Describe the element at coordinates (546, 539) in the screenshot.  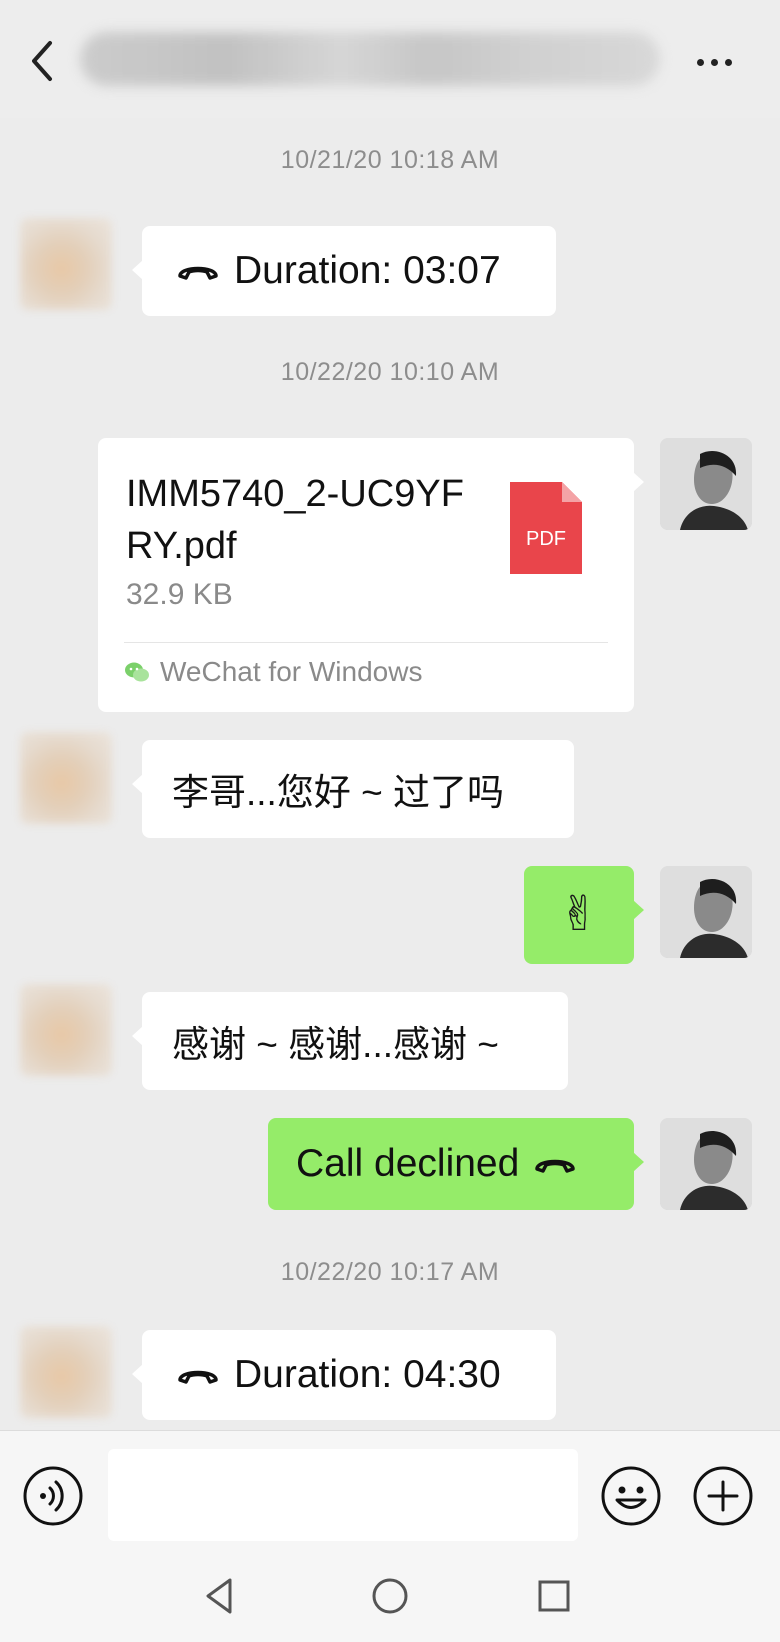
I see `pdf-badge-label: PDF` at that location.